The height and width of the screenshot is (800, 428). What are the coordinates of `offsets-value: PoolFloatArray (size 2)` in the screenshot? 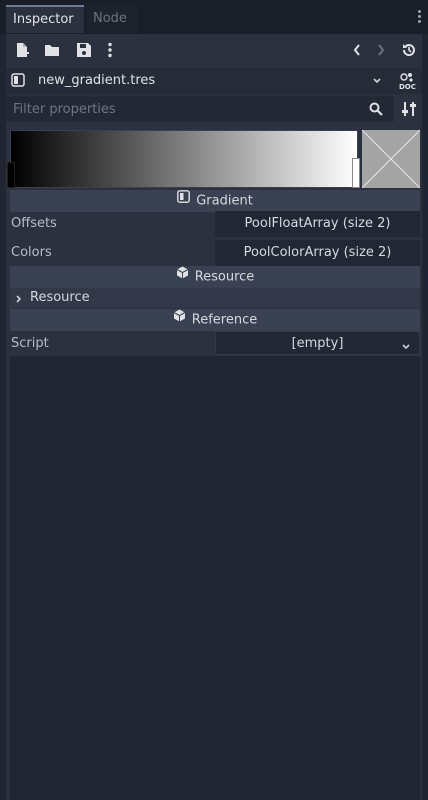 It's located at (317, 224).